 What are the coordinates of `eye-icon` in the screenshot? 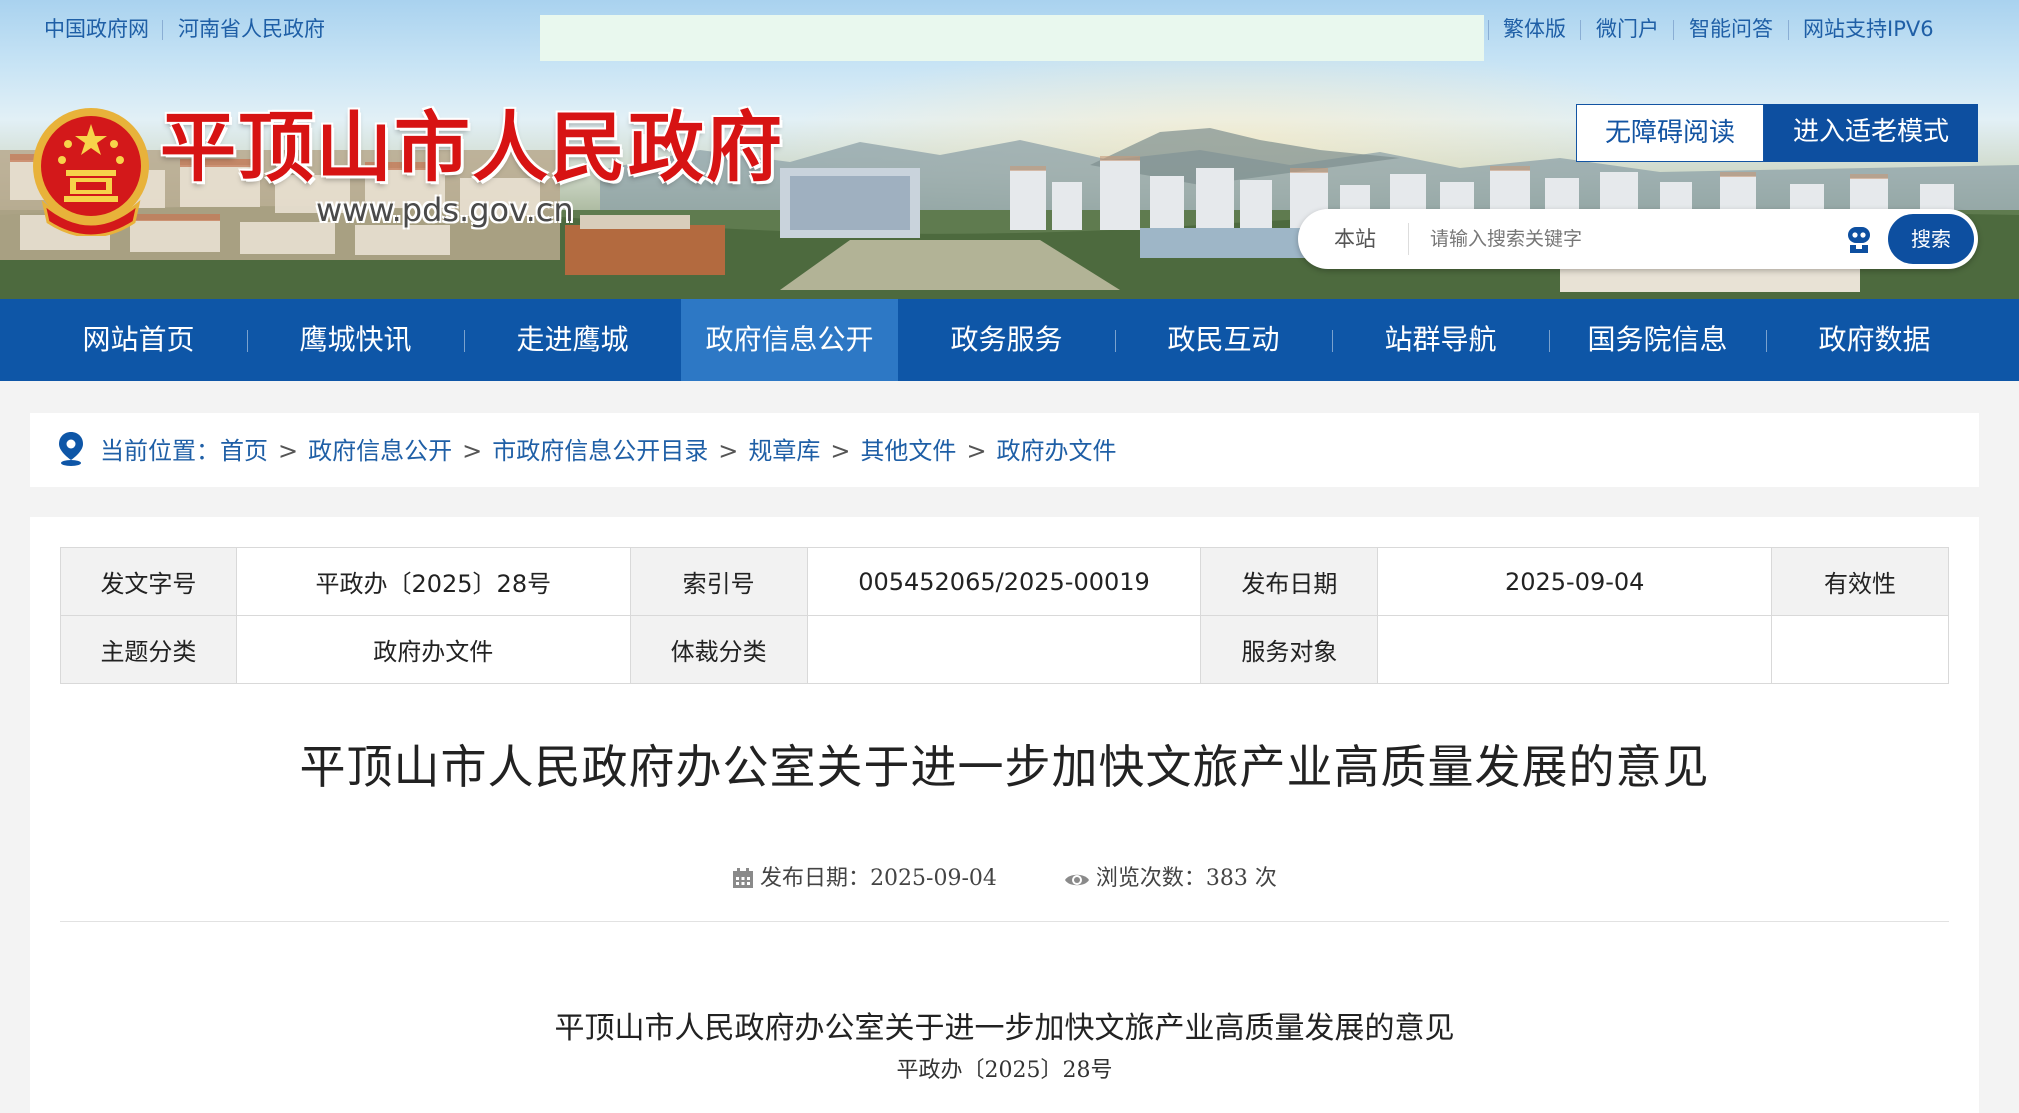 It's located at (1076, 880).